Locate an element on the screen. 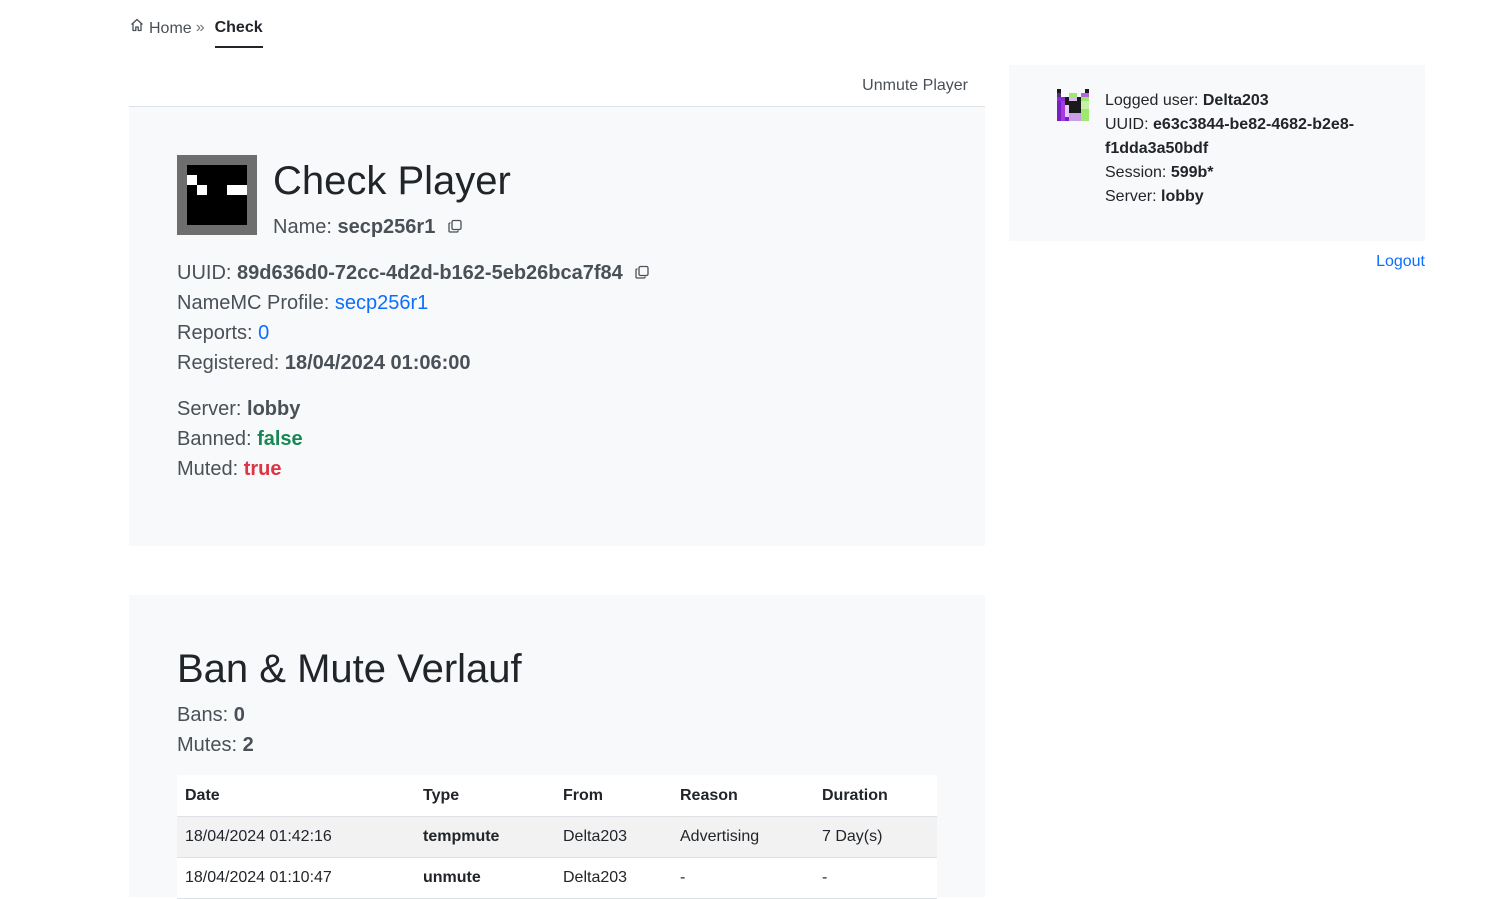  player-uuid: 89d636d0-72cc-4d2d-b162-5eb26bca7f84 is located at coordinates (430, 273).